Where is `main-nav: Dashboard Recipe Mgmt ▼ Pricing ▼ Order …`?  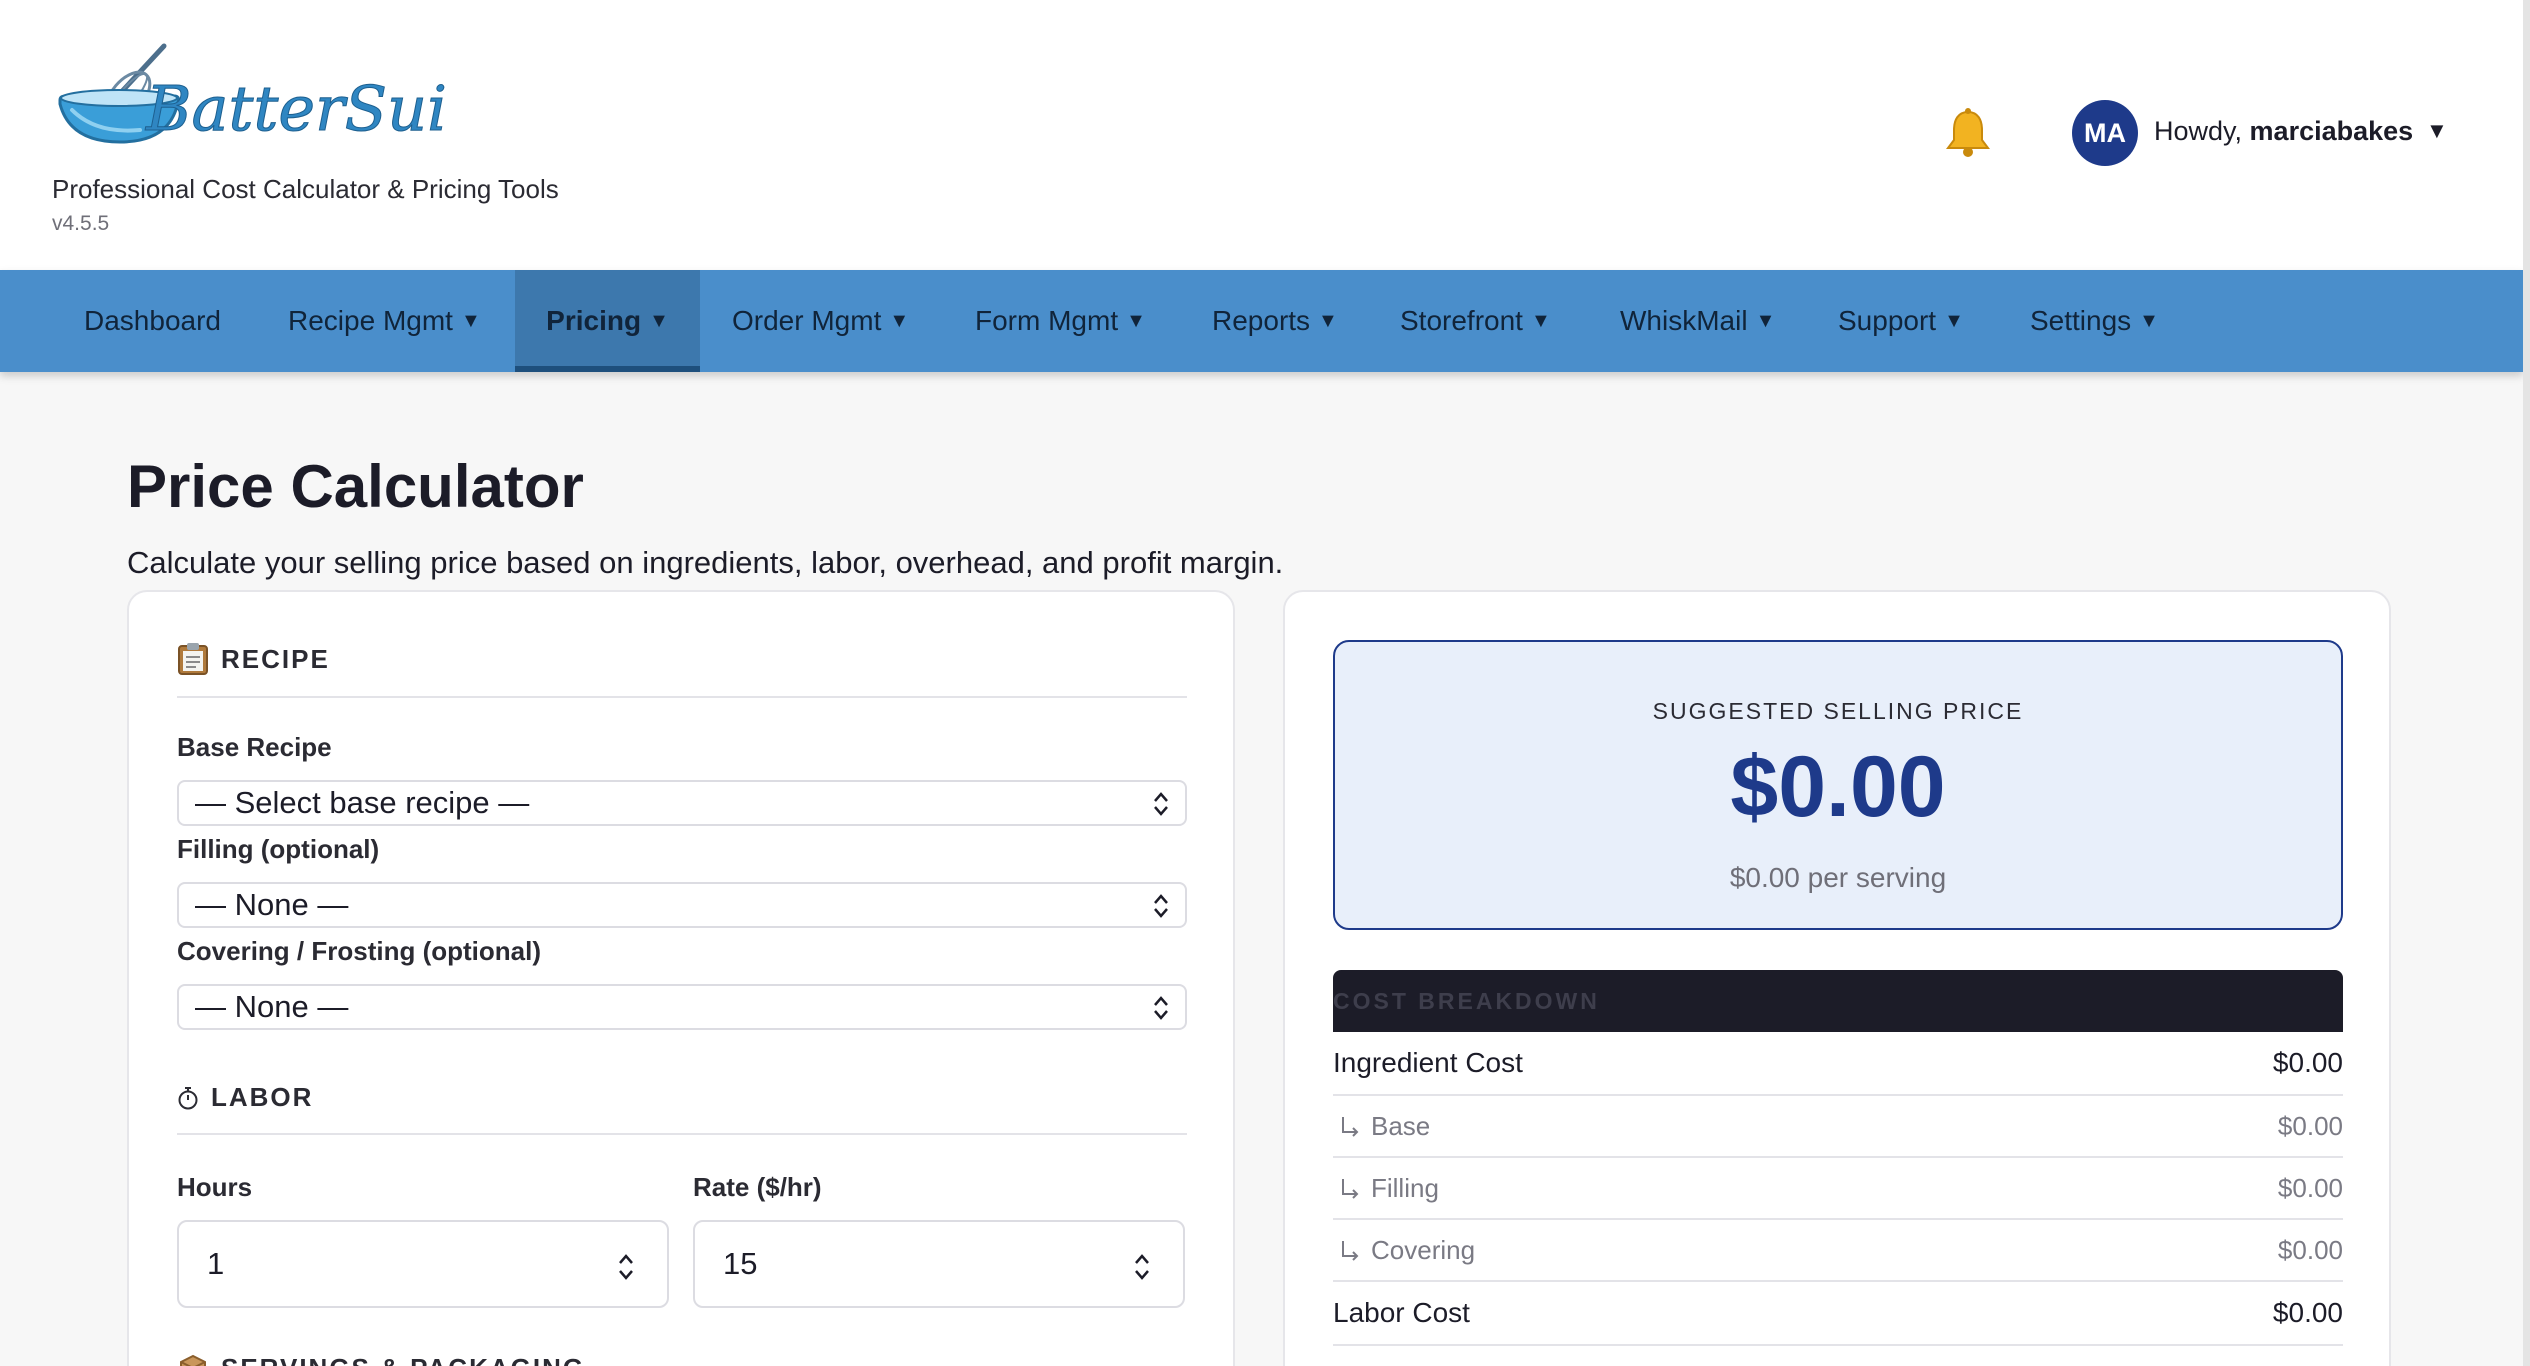
main-nav: Dashboard Recipe Mgmt ▼ Pricing ▼ Order … is located at coordinates (1261, 321).